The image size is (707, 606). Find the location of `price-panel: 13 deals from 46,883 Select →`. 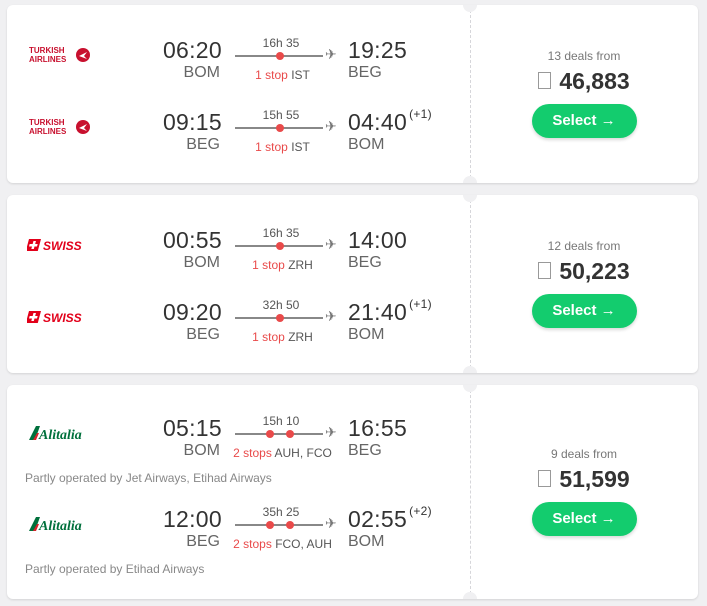

price-panel: 13 deals from 46,883 Select → is located at coordinates (584, 93).